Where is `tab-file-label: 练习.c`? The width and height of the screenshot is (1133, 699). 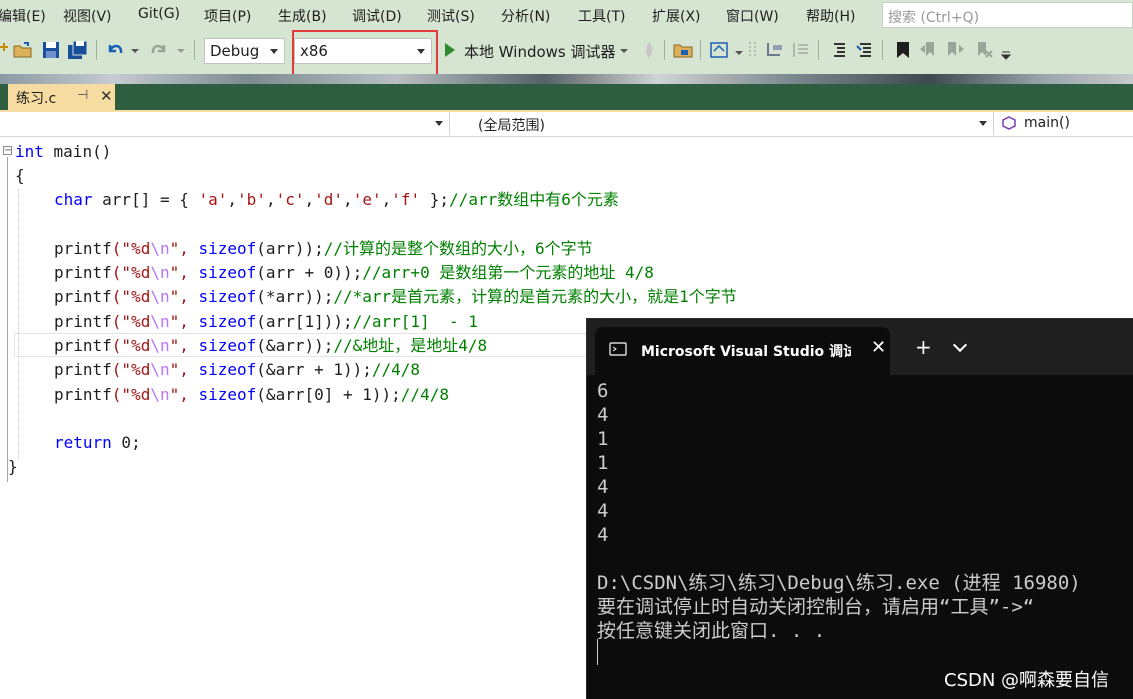 tab-file-label: 练习.c is located at coordinates (36, 99).